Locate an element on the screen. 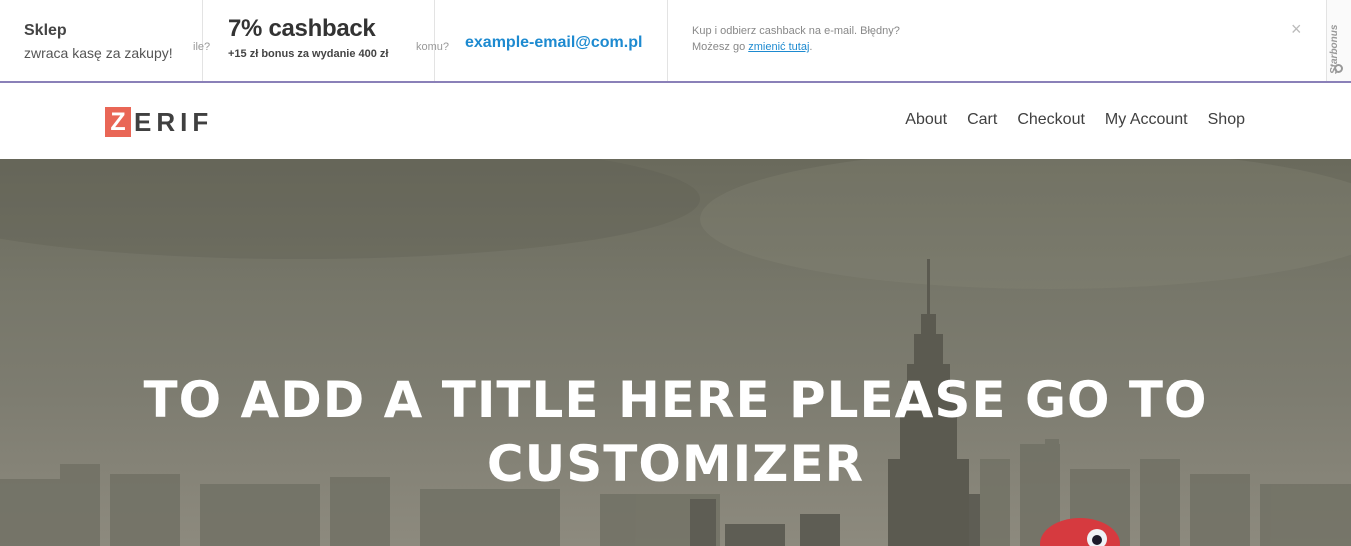 This screenshot has width=1351, height=546. cashback-email: example-email@com.pl is located at coordinates (554, 42).